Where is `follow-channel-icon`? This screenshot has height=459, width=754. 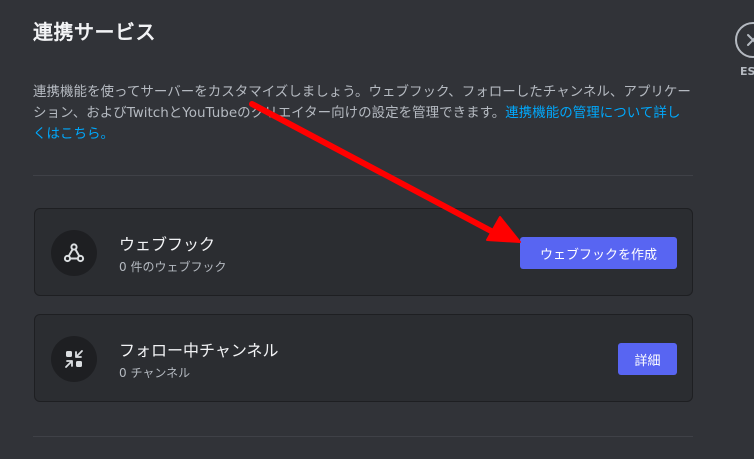 follow-channel-icon is located at coordinates (74, 359).